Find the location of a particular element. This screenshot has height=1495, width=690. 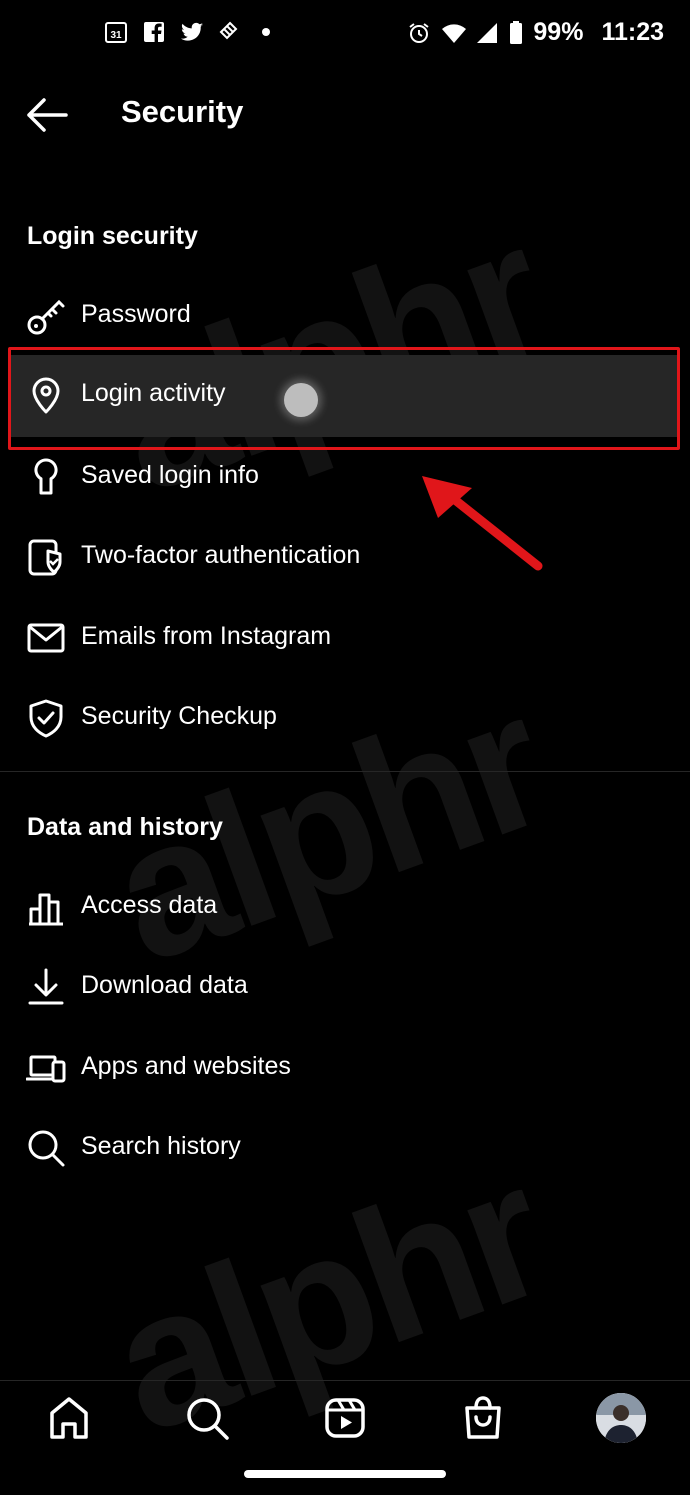

section-title-data-and-history: Data and history is located at coordinates (125, 827).